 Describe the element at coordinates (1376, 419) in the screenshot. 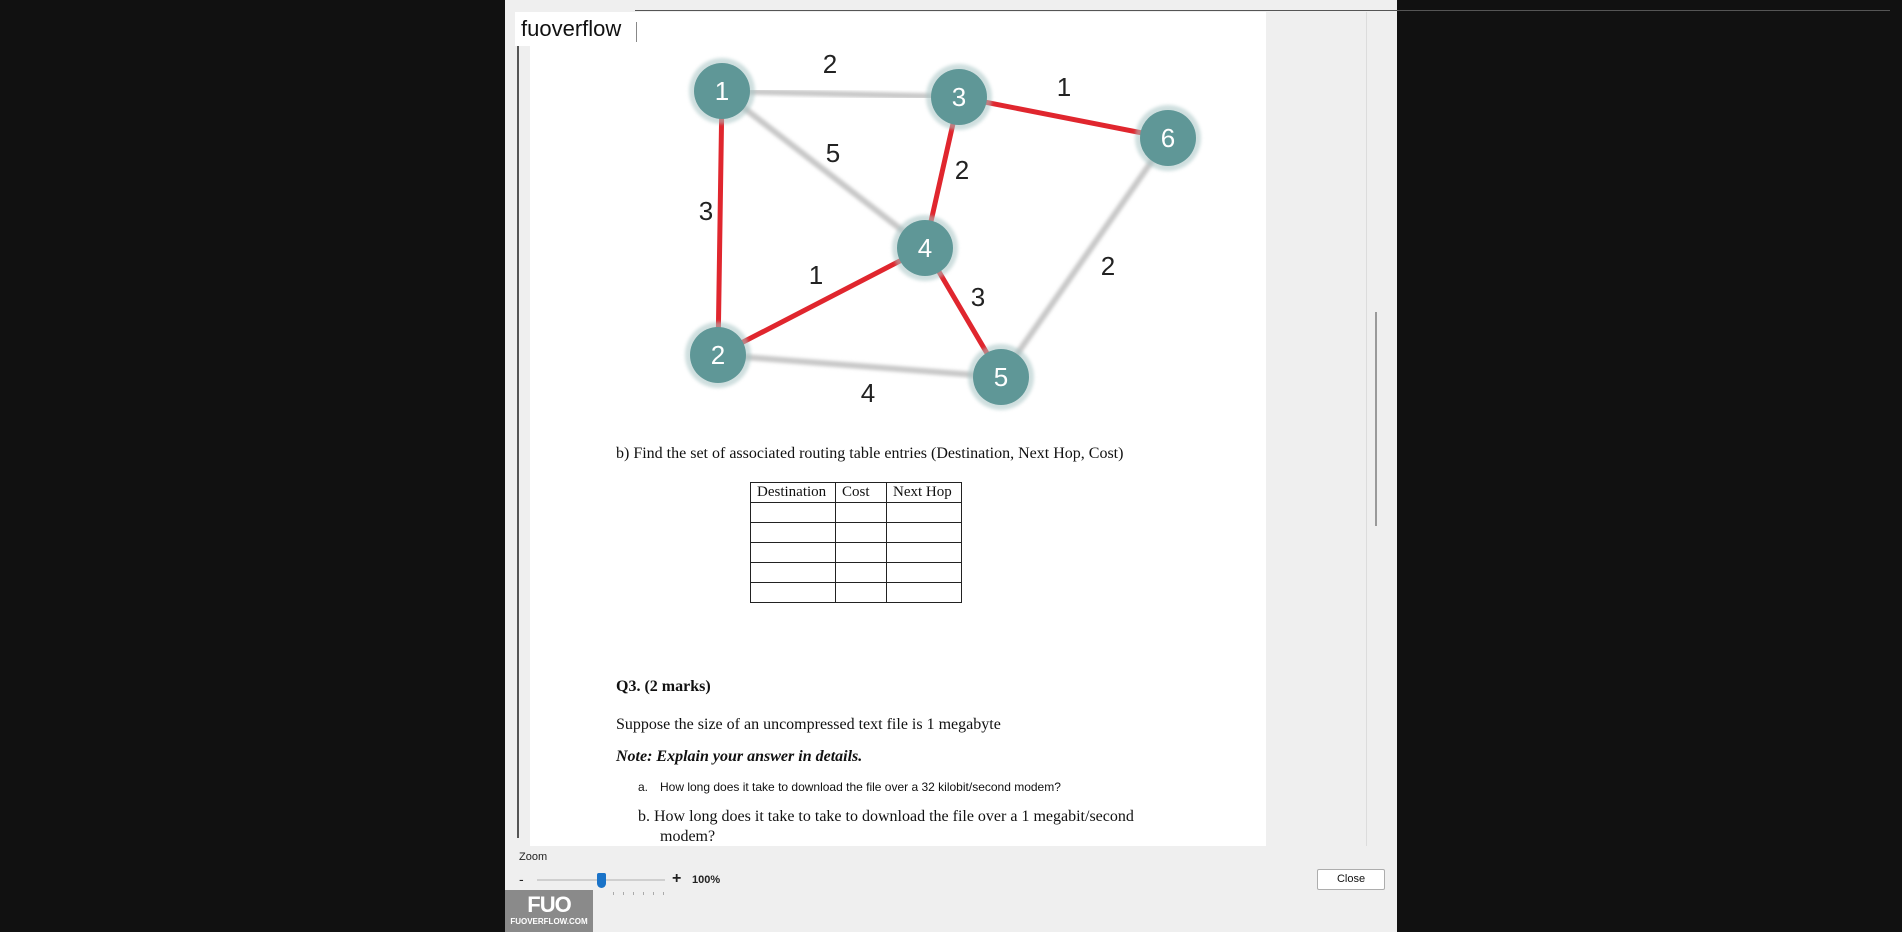

I see `scrollbar-thumb` at that location.